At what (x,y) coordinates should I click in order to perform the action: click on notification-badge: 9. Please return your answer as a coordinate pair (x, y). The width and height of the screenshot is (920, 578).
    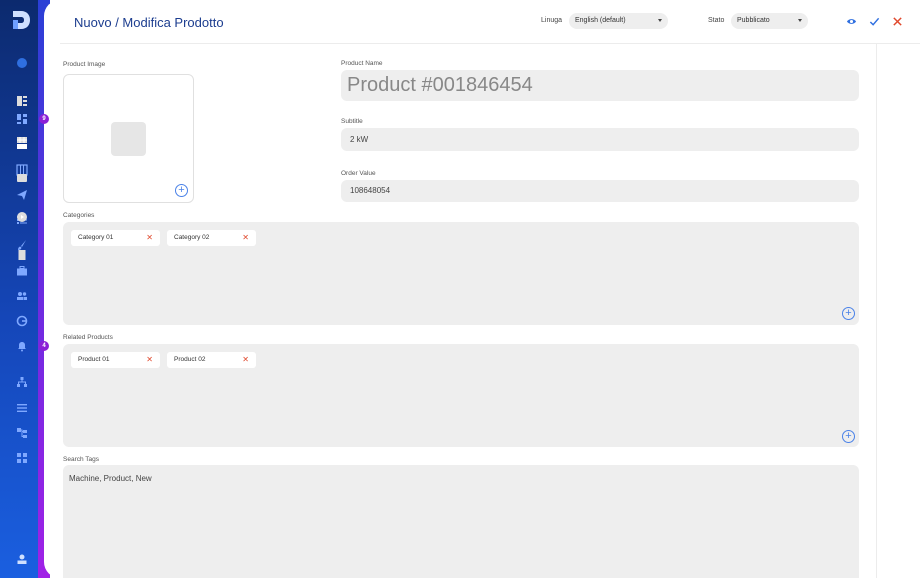
    Looking at the image, I should click on (44, 119).